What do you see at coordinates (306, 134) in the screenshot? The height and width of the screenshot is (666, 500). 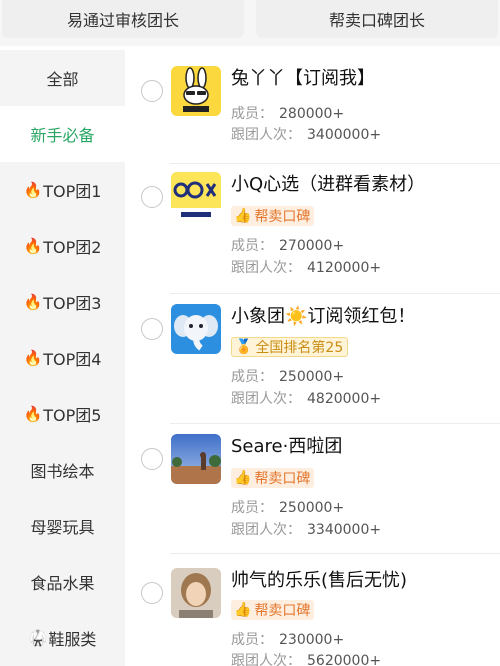 I see `follow-count: 跟团人次： 3400000+` at bounding box center [306, 134].